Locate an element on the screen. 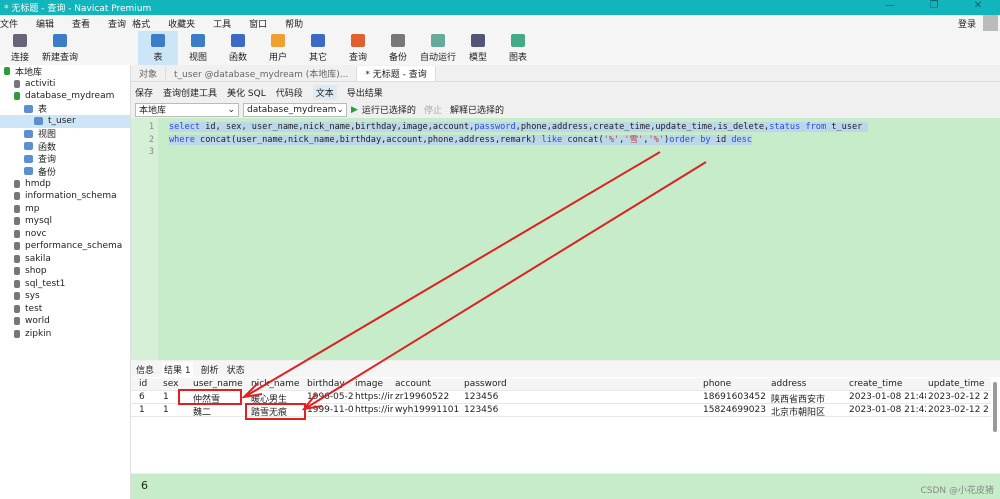 This screenshot has height=499, width=1000. tab-status: 状态 is located at coordinates (236, 369).